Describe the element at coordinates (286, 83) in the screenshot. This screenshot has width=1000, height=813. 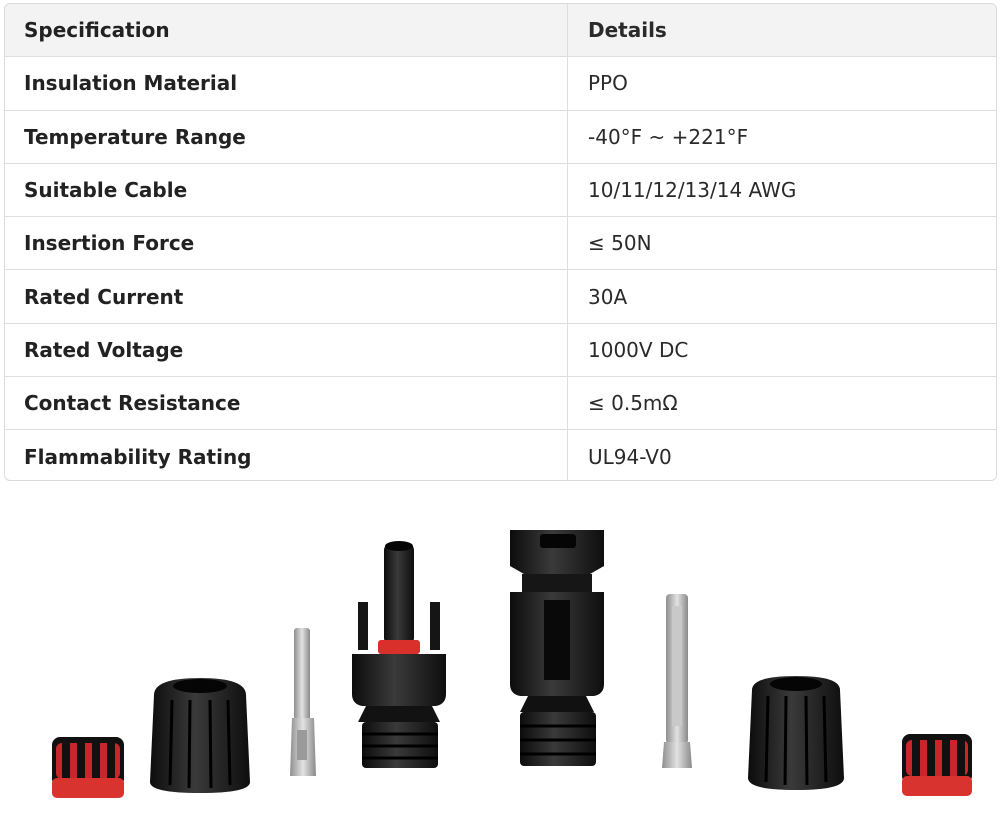
I see `spec-name: Insulation Material` at that location.